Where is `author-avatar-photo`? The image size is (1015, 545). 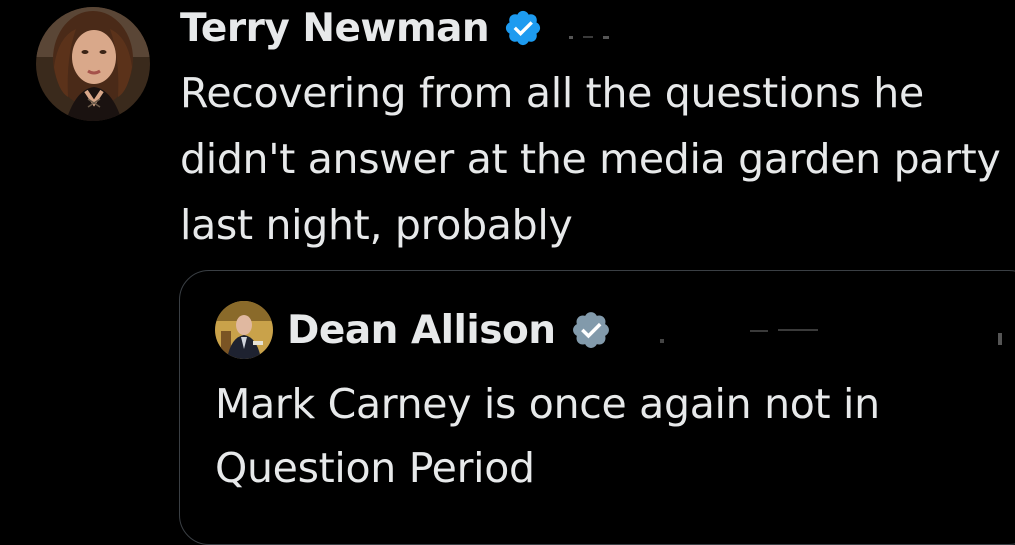
author-avatar-photo is located at coordinates (93, 64).